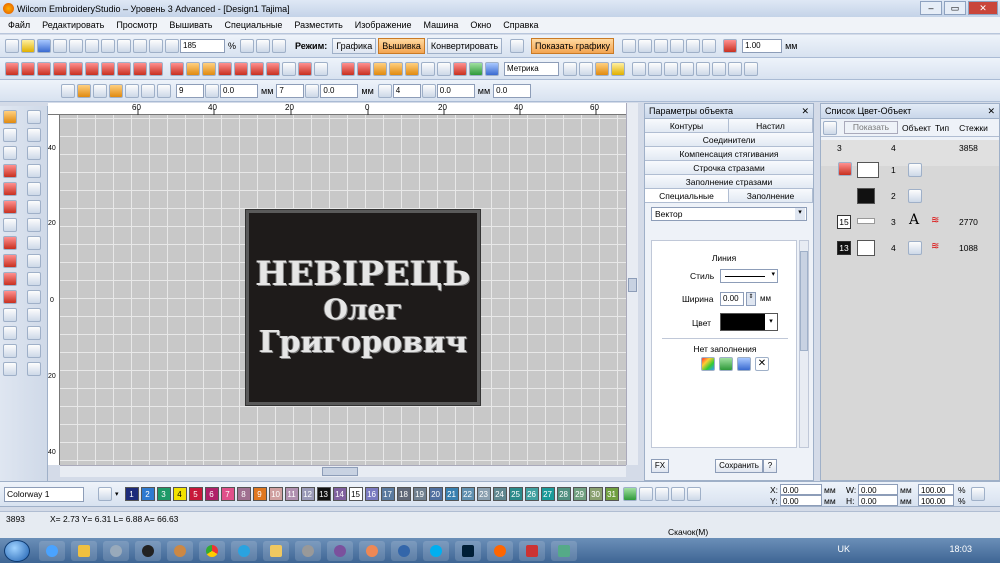  What do you see at coordinates (645, 494) in the screenshot?
I see `remove-color-icon` at bounding box center [645, 494].